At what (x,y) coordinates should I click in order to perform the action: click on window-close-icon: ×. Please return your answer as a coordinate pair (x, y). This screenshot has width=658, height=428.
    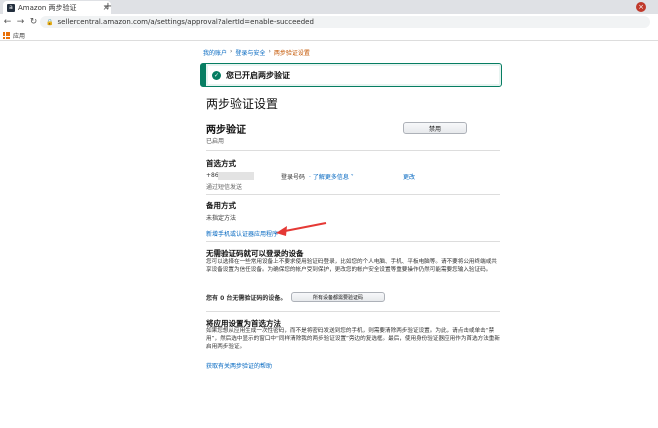
    Looking at the image, I should click on (641, 7).